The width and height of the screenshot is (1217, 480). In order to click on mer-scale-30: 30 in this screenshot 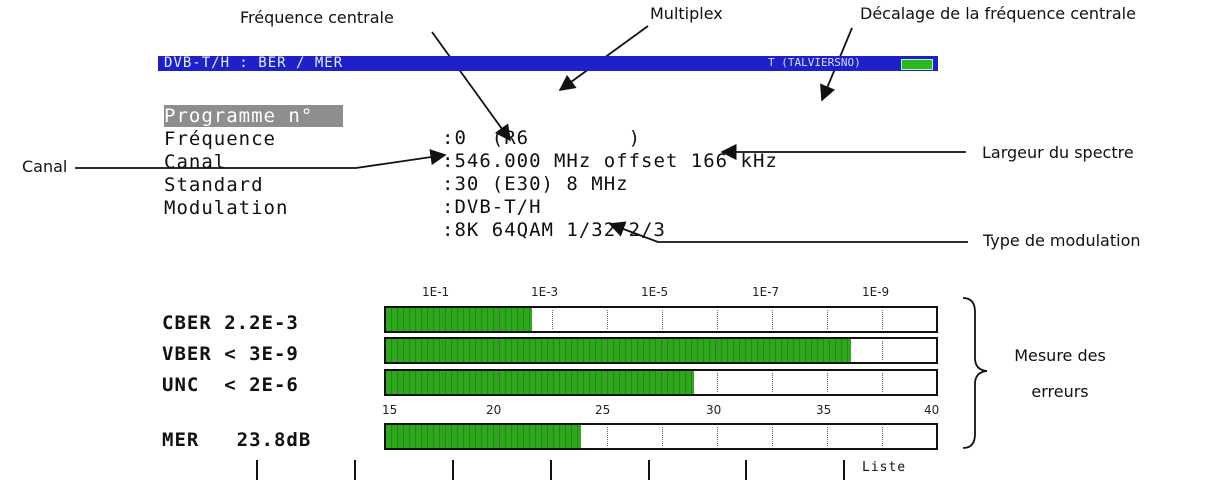, I will do `click(714, 410)`.